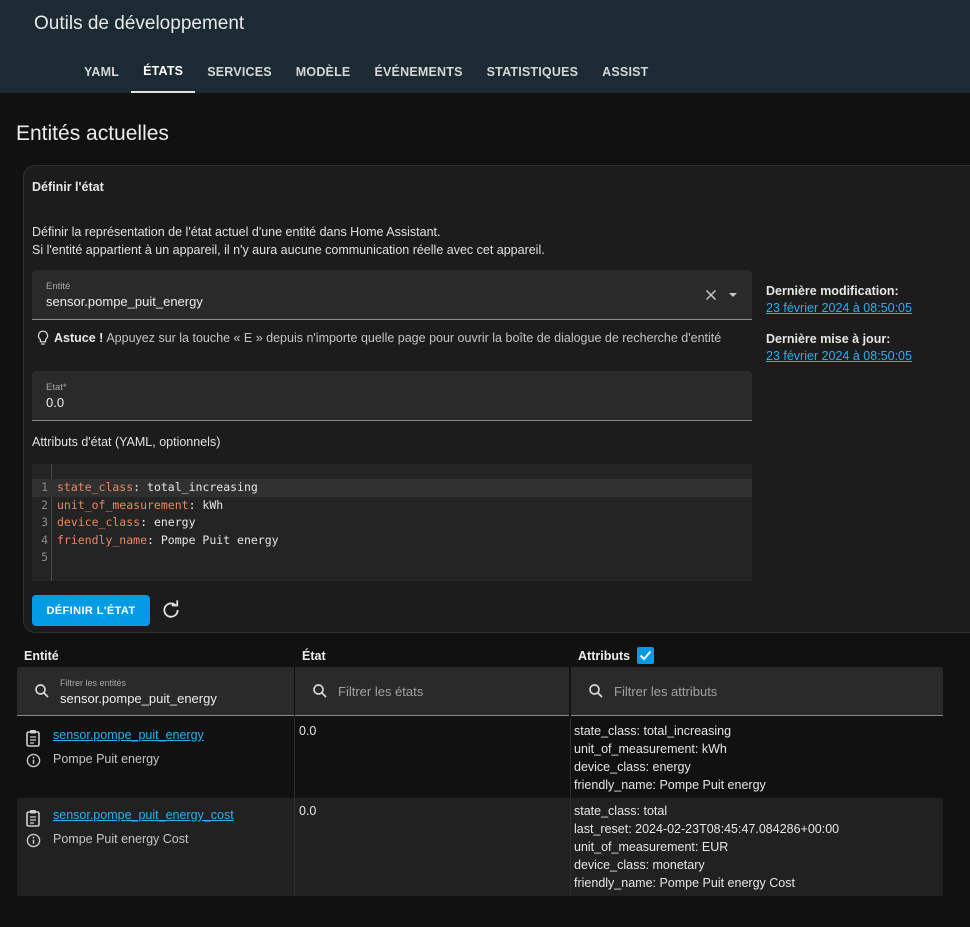  Describe the element at coordinates (91, 610) in the screenshot. I see `set-state-button: DÉFINIR L'ÉTAT` at that location.